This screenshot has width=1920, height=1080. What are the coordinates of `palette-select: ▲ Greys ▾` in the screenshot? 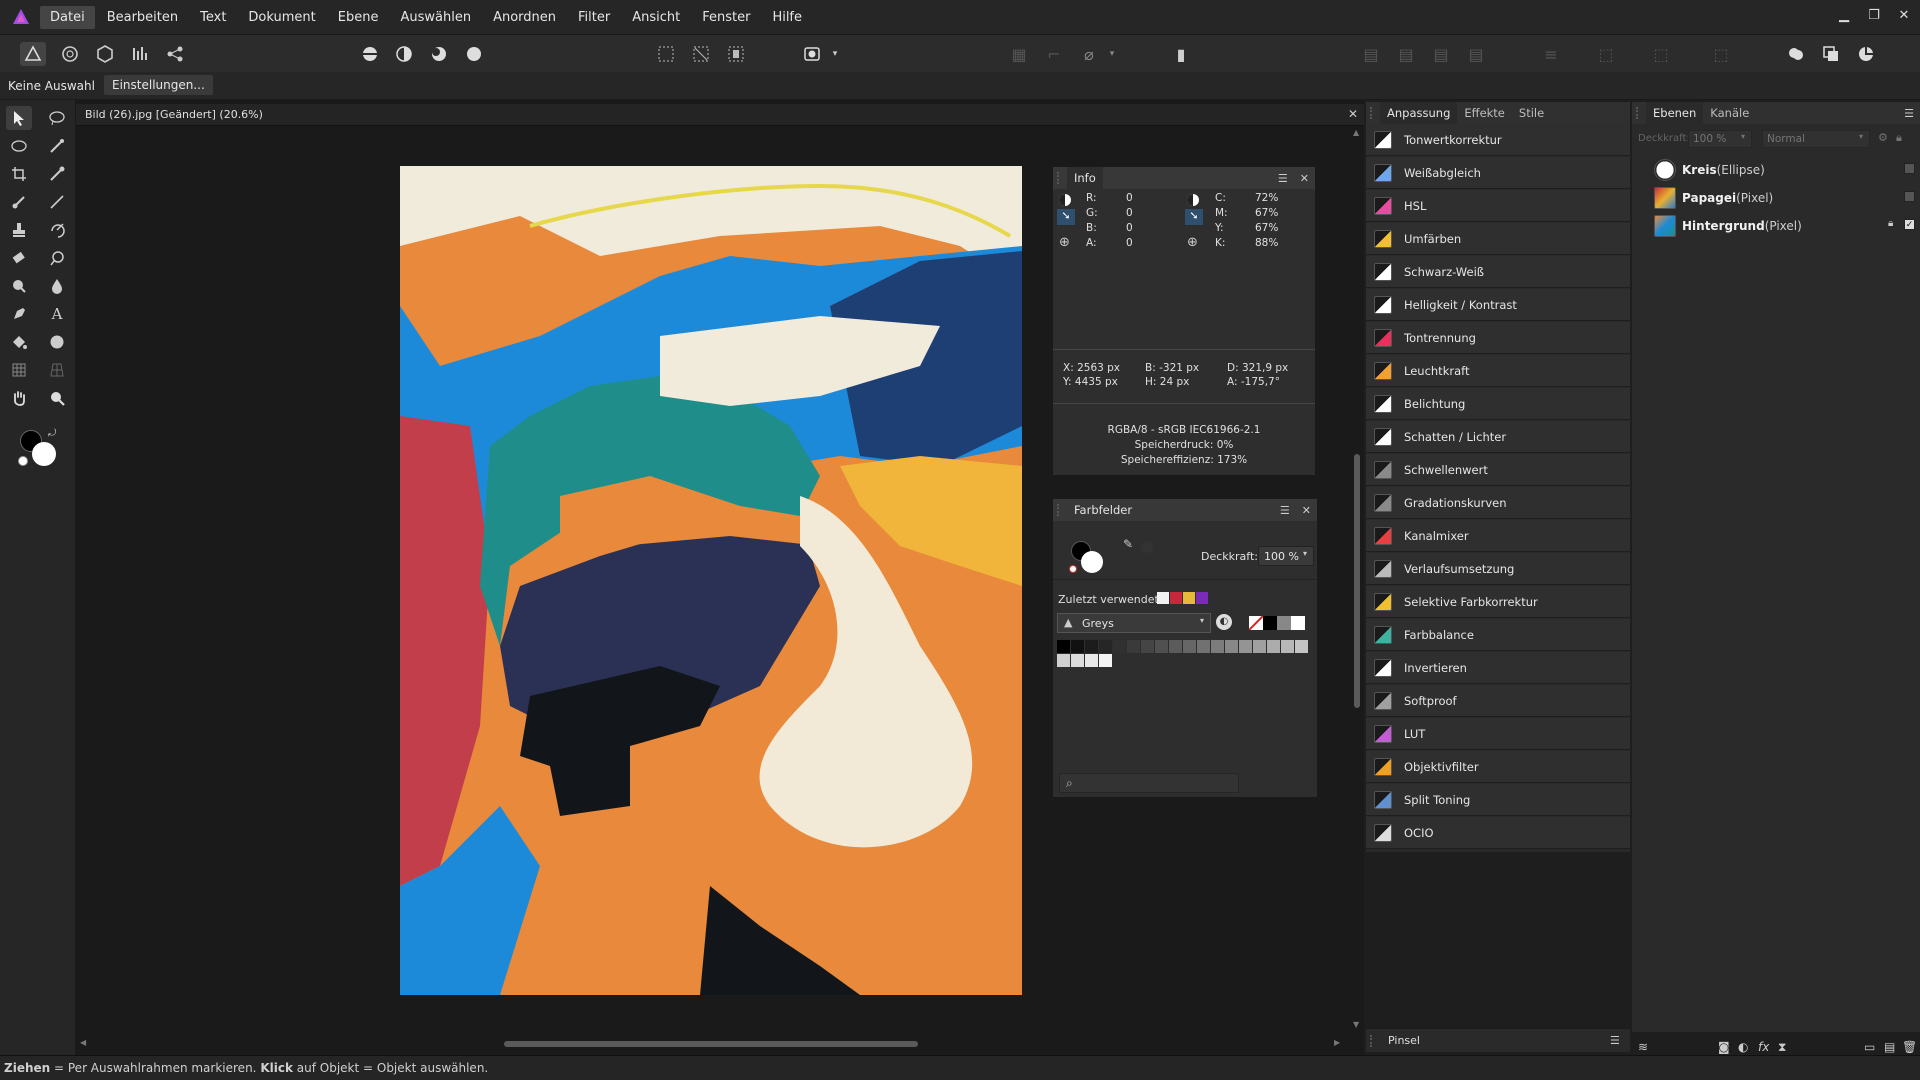 It's located at (1134, 623).